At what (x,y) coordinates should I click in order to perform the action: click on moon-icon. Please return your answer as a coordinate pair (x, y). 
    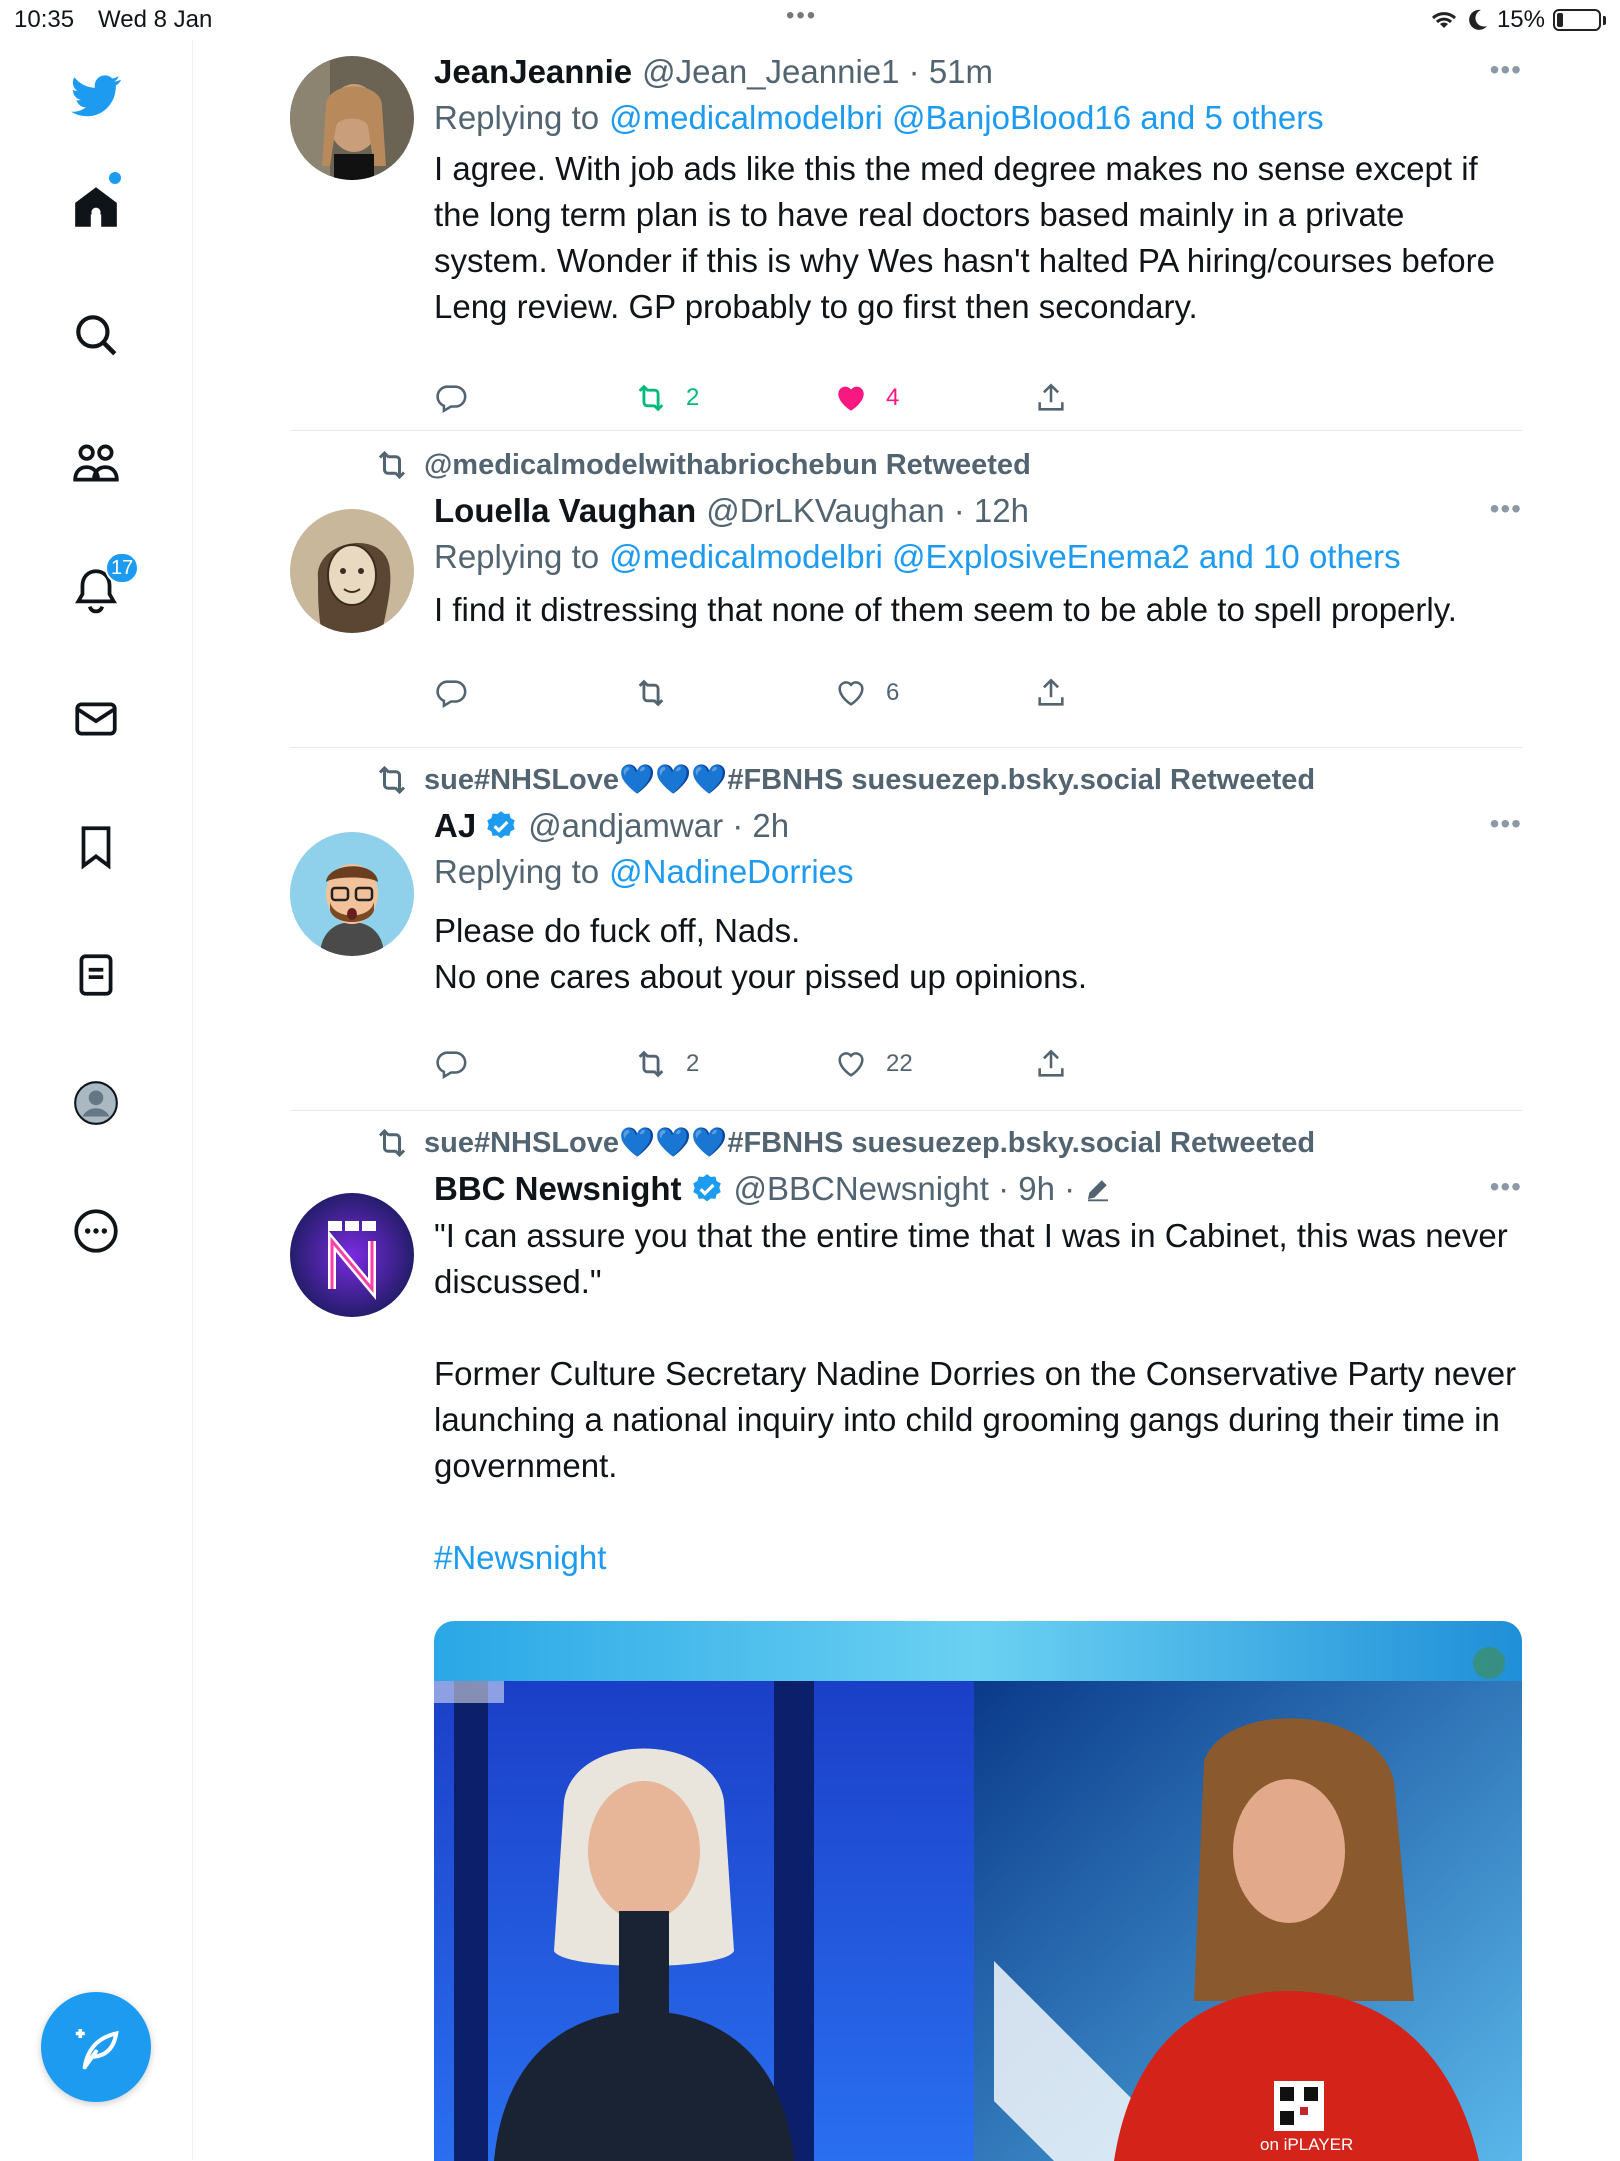
    Looking at the image, I should click on (1478, 19).